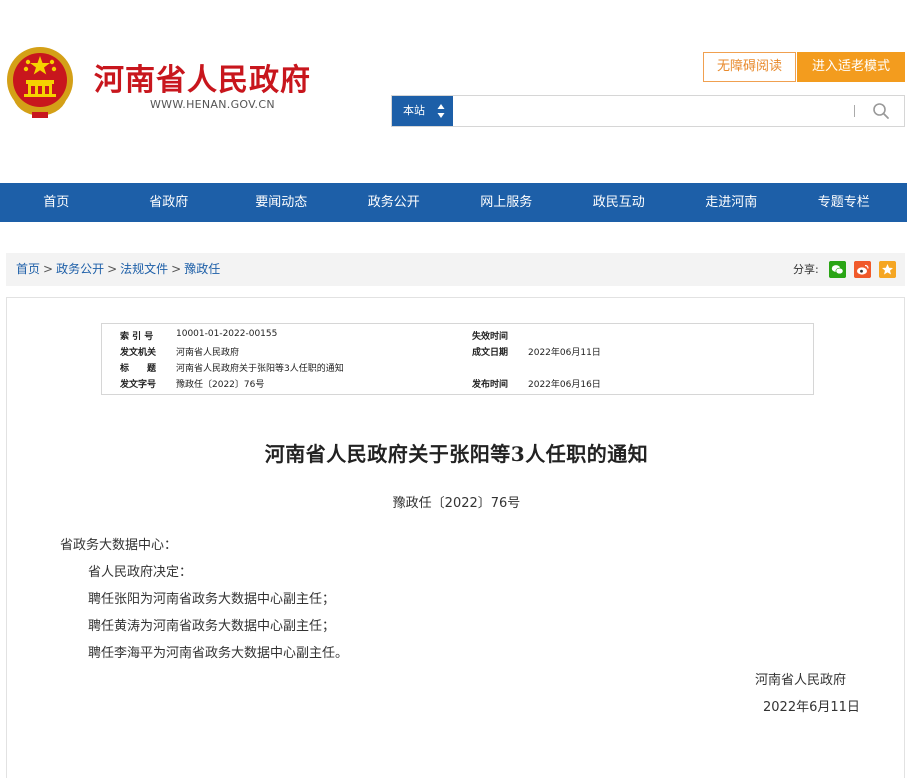  I want to click on meta-publish-date-label: 发布时间, so click(490, 385).